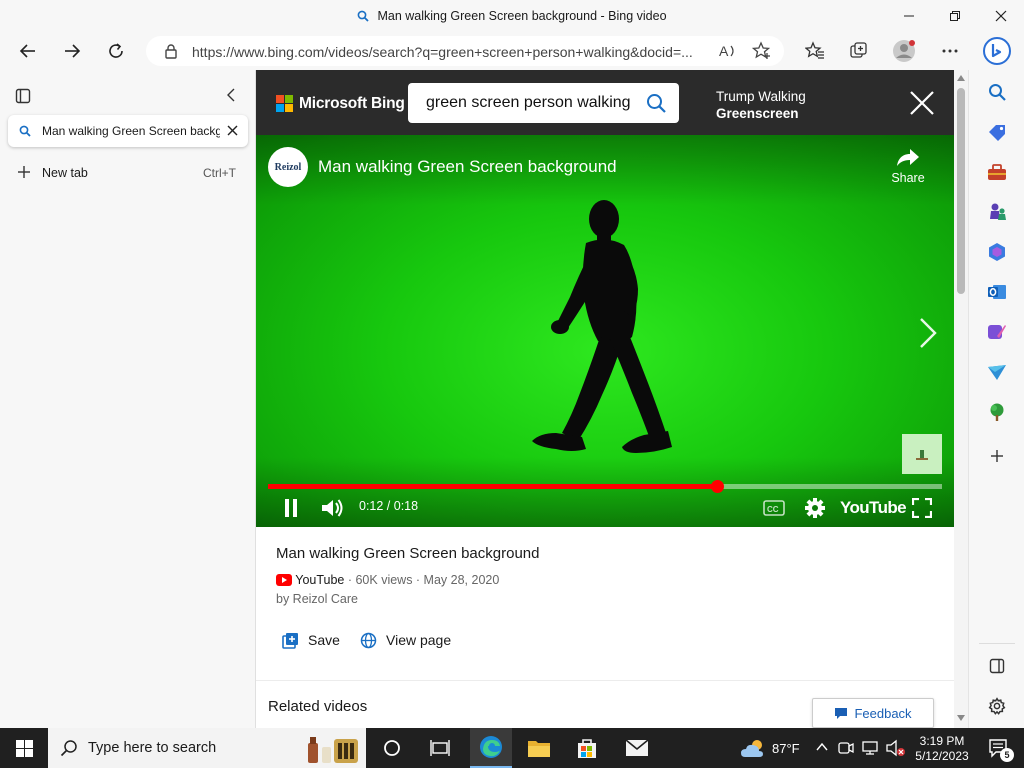 Image resolution: width=1024 pixels, height=768 pixels. What do you see at coordinates (23, 96) in the screenshot?
I see `tab-actions-icon` at bounding box center [23, 96].